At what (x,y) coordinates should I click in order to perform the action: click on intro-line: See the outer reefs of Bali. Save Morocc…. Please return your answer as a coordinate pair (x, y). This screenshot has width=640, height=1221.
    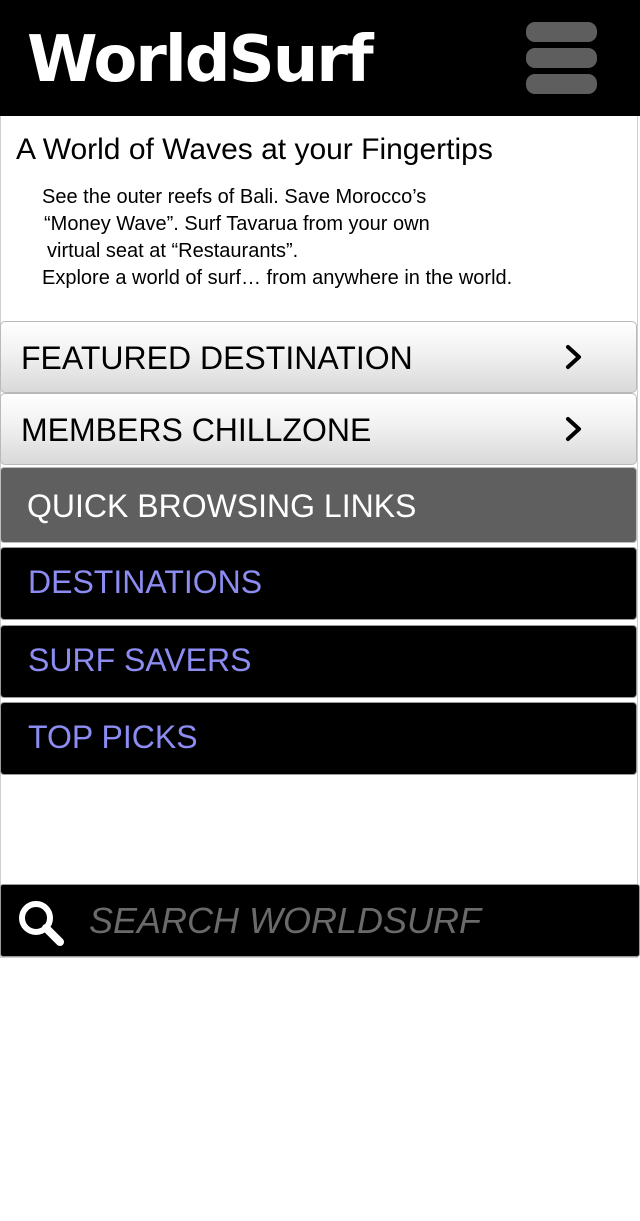
    Looking at the image, I should click on (234, 197).